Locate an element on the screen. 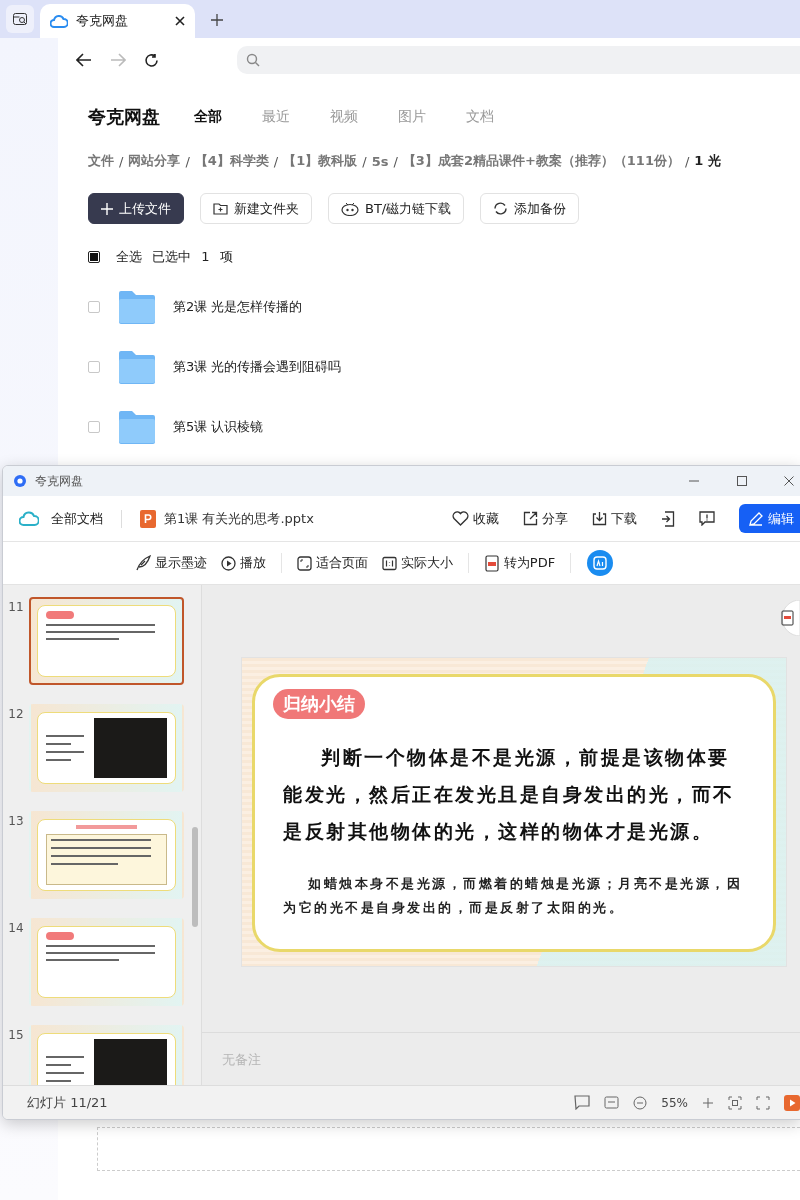 This screenshot has width=800, height=1200. all-documents-link: 全部文档 is located at coordinates (77, 518).